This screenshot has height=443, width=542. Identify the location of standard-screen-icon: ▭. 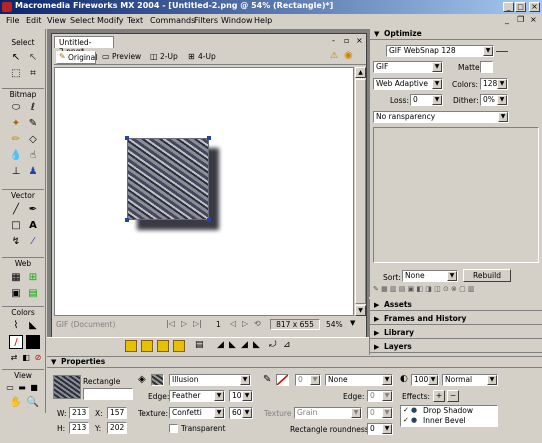
(10, 388).